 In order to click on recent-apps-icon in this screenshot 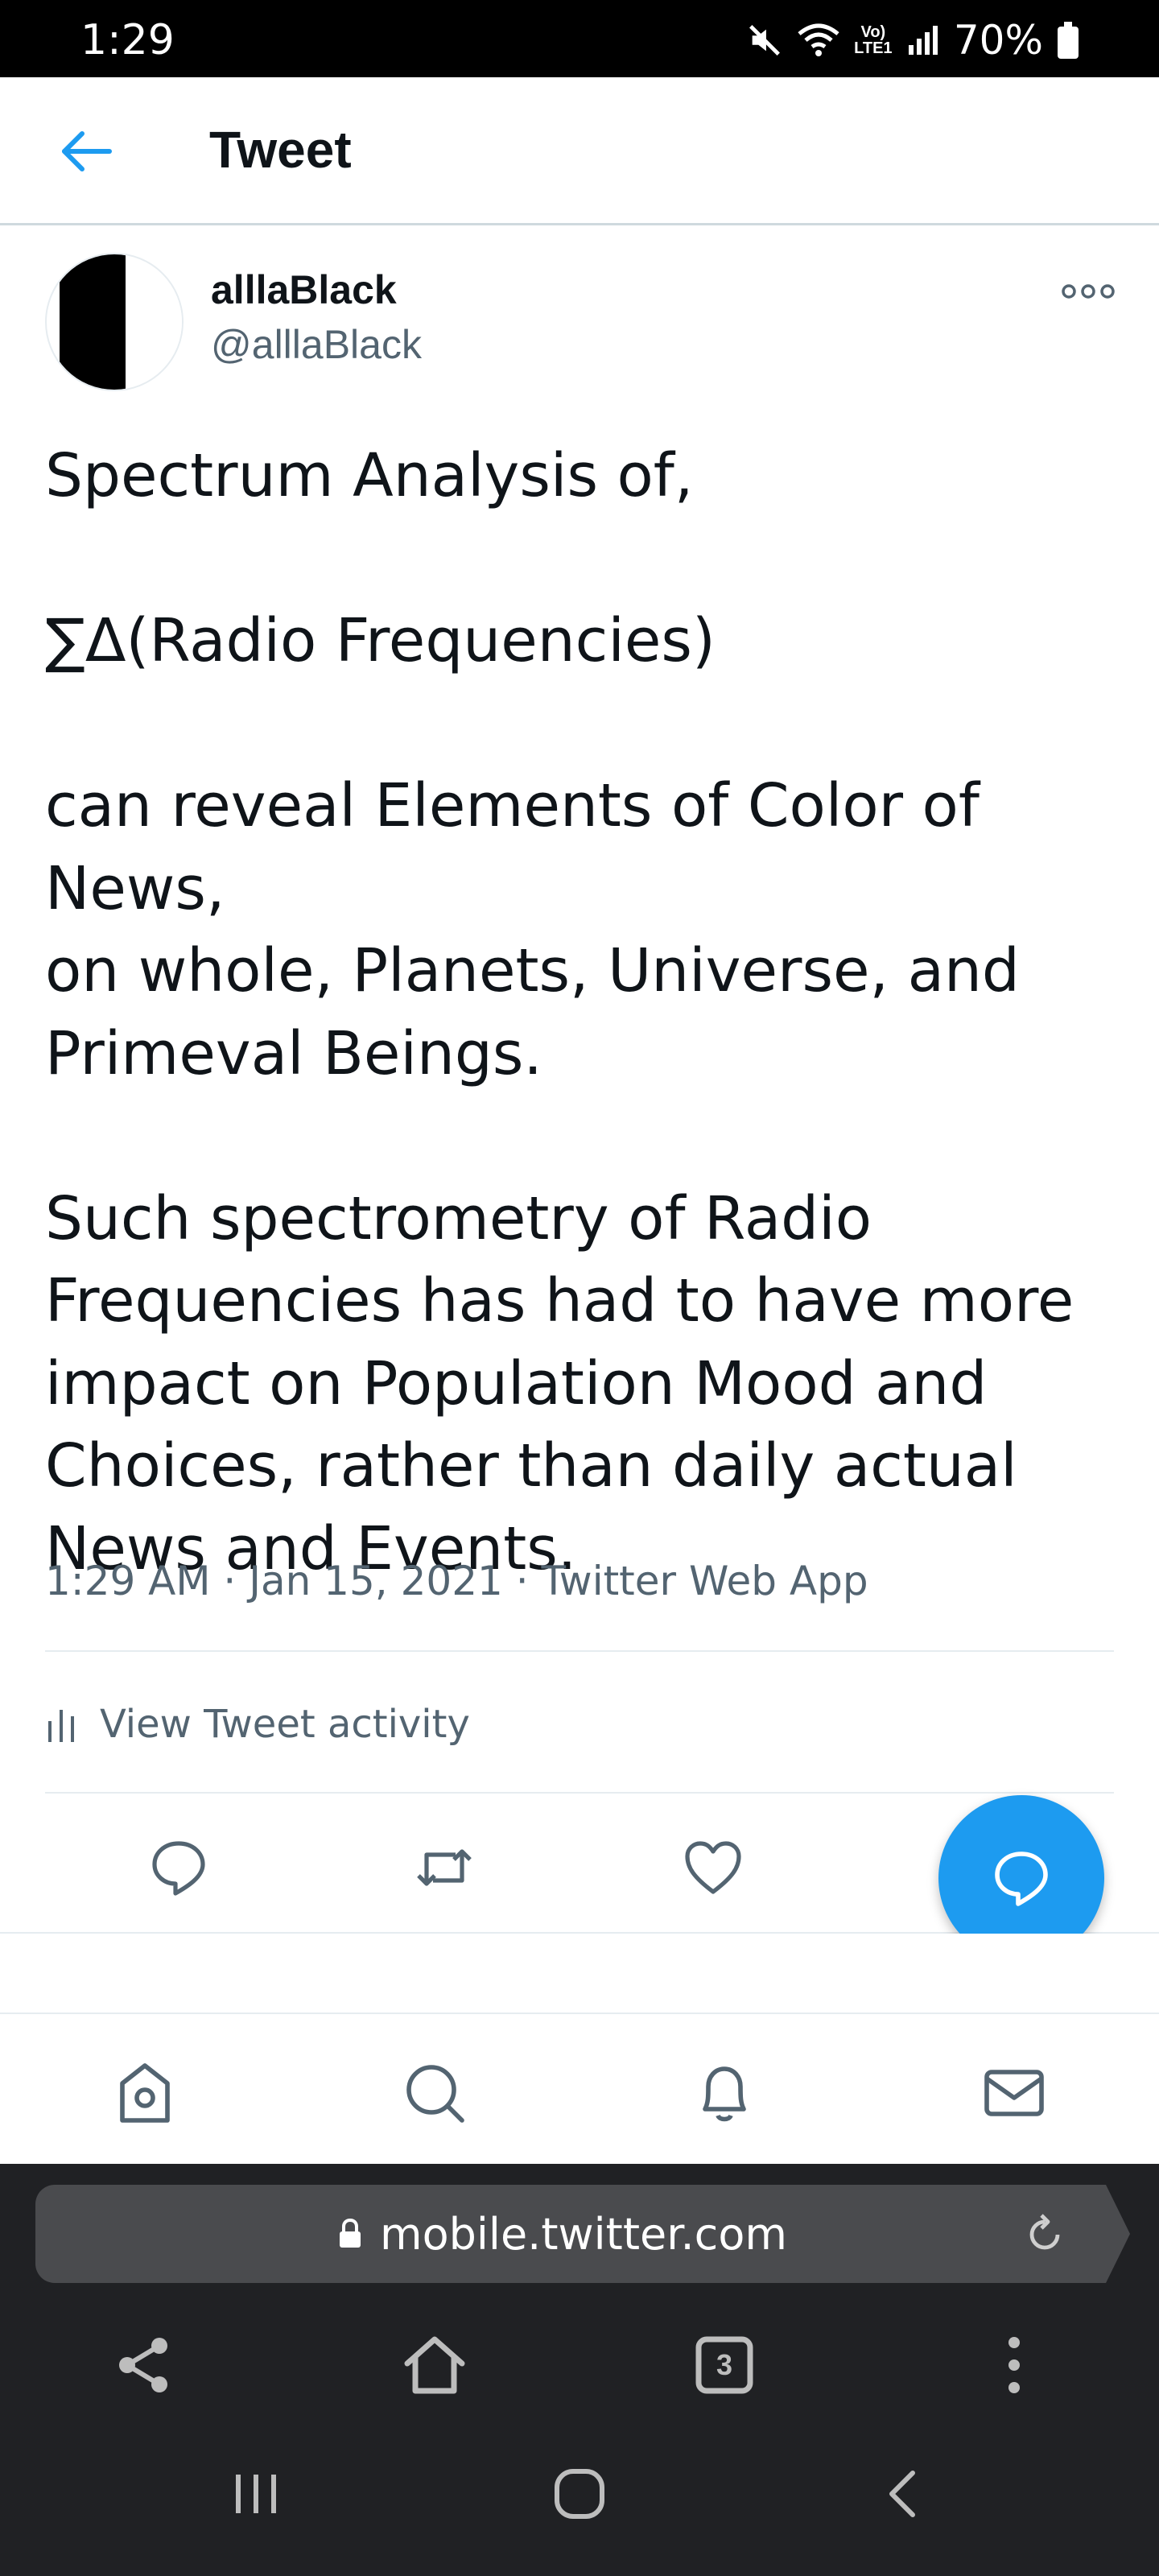, I will do `click(256, 2494)`.